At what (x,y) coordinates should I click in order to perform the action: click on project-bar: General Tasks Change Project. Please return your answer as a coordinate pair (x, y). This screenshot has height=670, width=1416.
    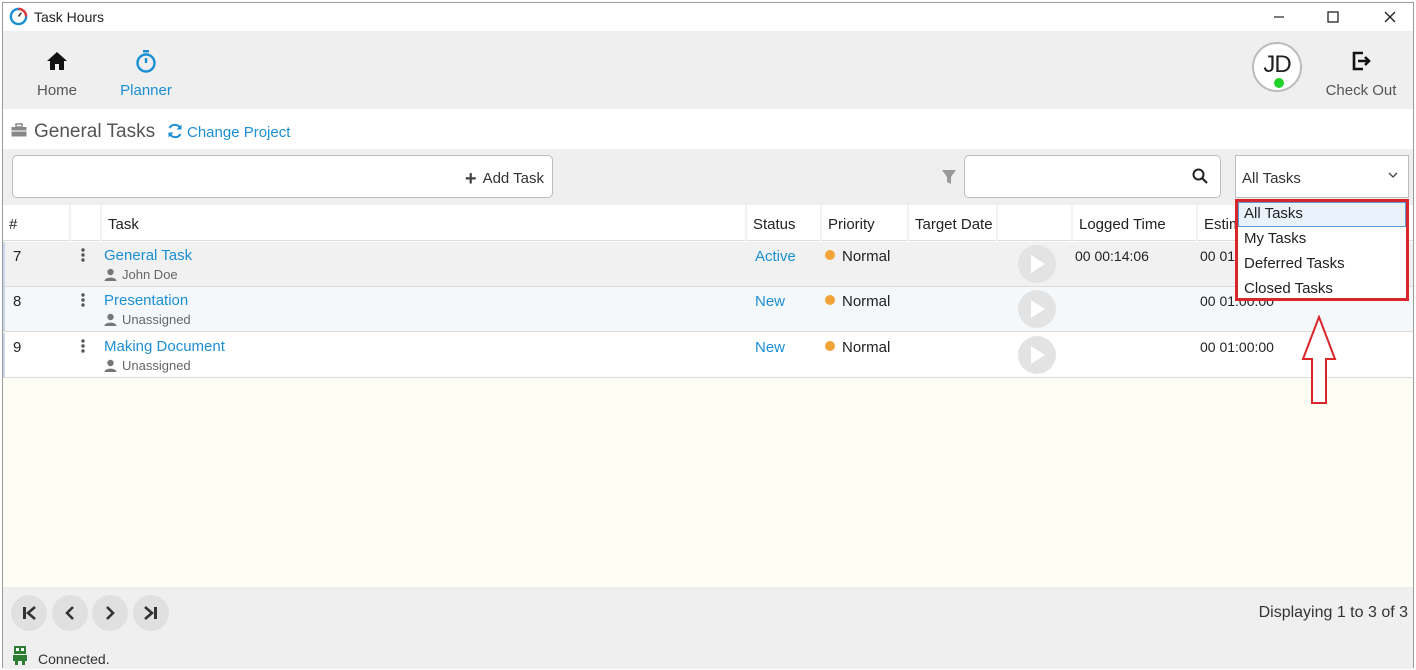
    Looking at the image, I should click on (708, 129).